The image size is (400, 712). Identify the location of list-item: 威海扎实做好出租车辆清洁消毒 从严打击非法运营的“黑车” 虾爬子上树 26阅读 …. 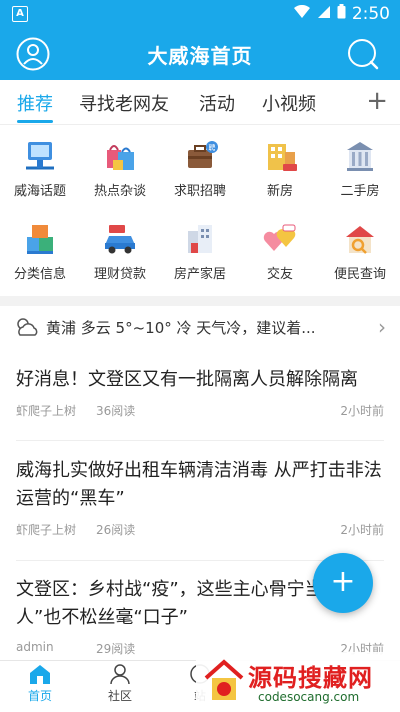
(200, 497).